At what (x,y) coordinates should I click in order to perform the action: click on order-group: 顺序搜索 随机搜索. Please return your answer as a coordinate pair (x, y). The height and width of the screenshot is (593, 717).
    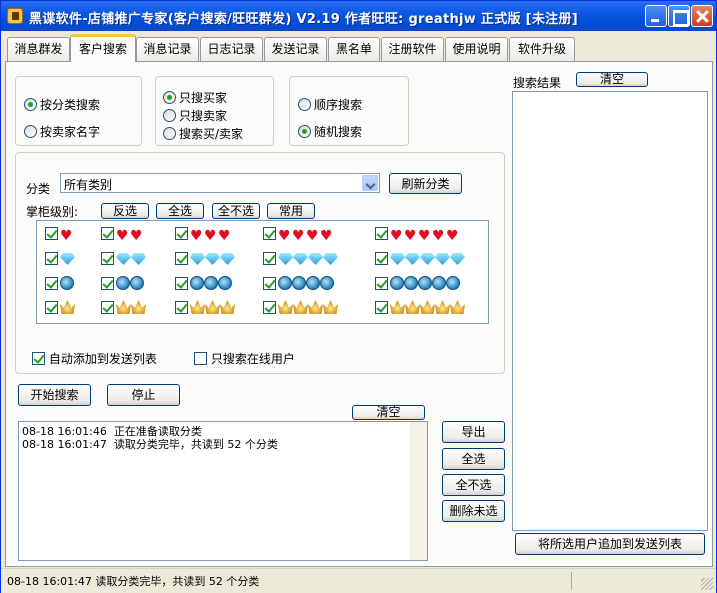
    Looking at the image, I should click on (349, 111).